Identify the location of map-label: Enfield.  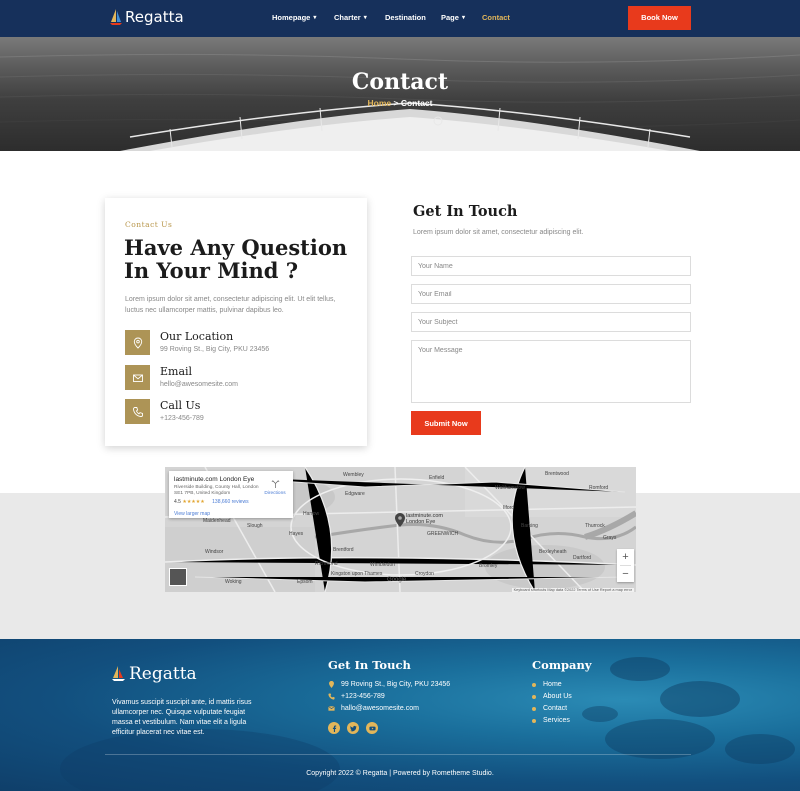
(437, 478).